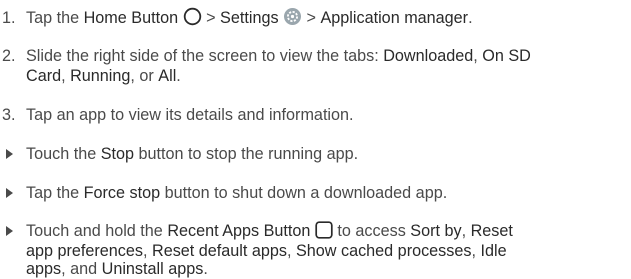 The image size is (631, 279). What do you see at coordinates (249, 18) in the screenshot?
I see `settings-label: Settings` at bounding box center [249, 18].